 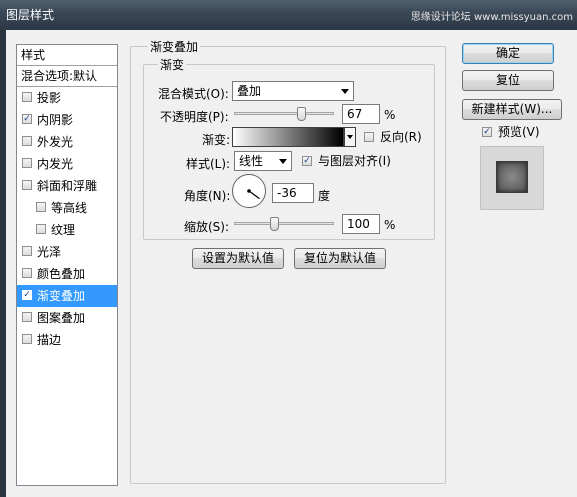 What do you see at coordinates (519, 132) in the screenshot?
I see `preview-label: 预览(V)` at bounding box center [519, 132].